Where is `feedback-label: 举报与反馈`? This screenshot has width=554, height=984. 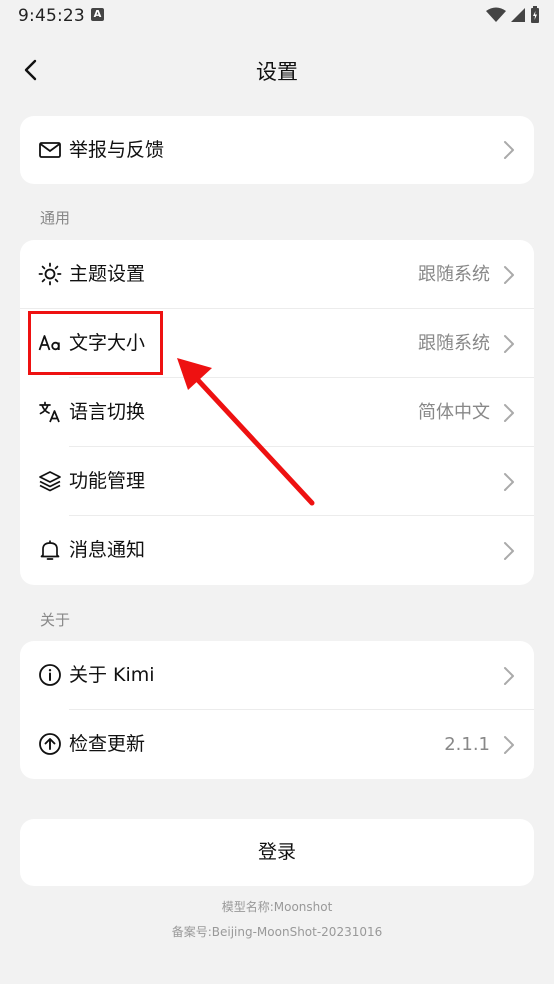
feedback-label: 举报与反馈 is located at coordinates (117, 150).